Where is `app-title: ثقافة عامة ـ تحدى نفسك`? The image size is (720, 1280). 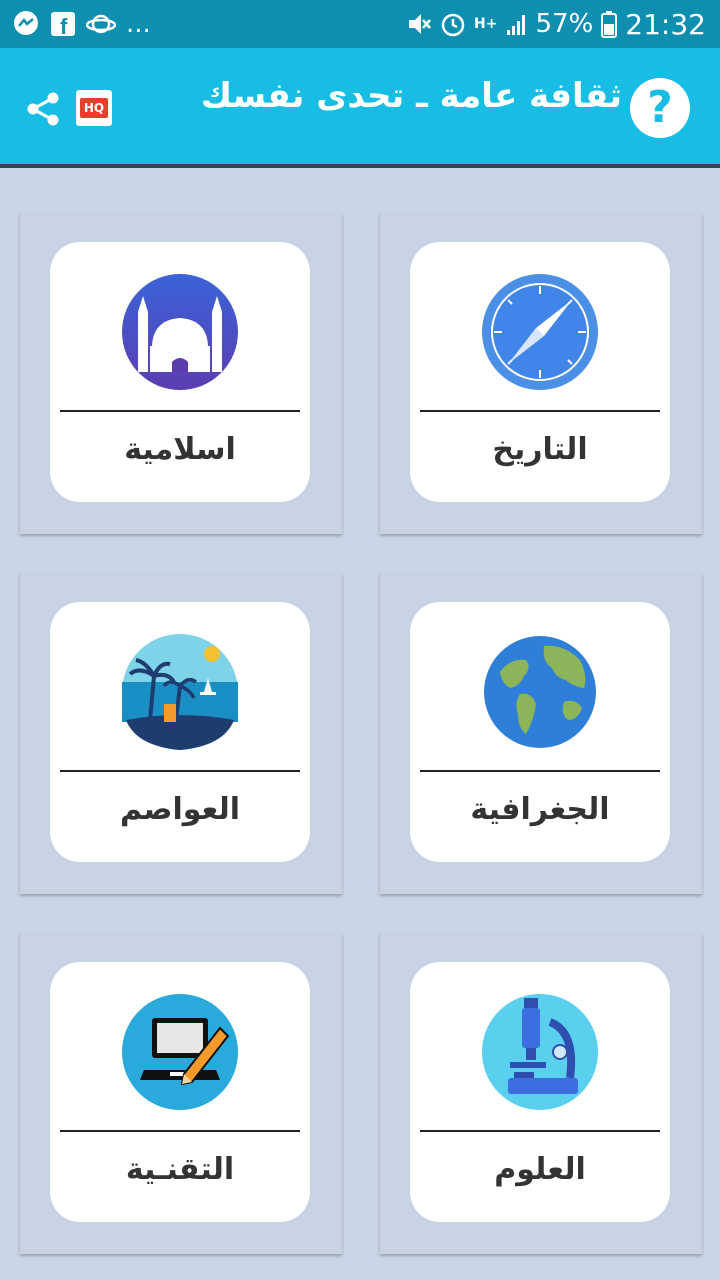 app-title: ثقافة عامة ـ تحدى نفسك is located at coordinates (411, 96).